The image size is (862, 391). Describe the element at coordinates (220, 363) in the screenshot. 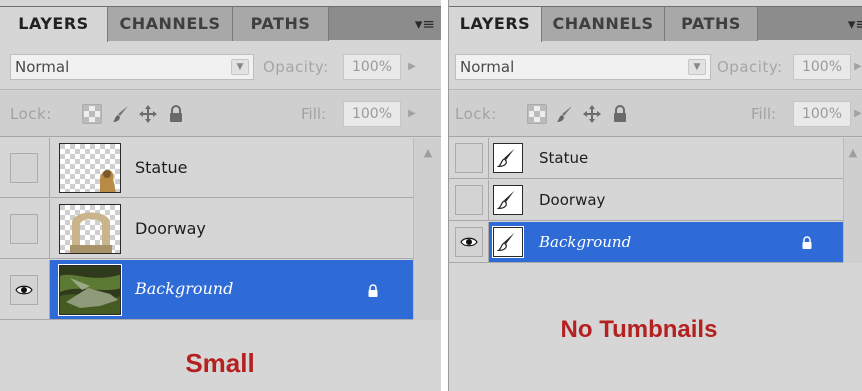

I see `panel-caption: Small` at that location.